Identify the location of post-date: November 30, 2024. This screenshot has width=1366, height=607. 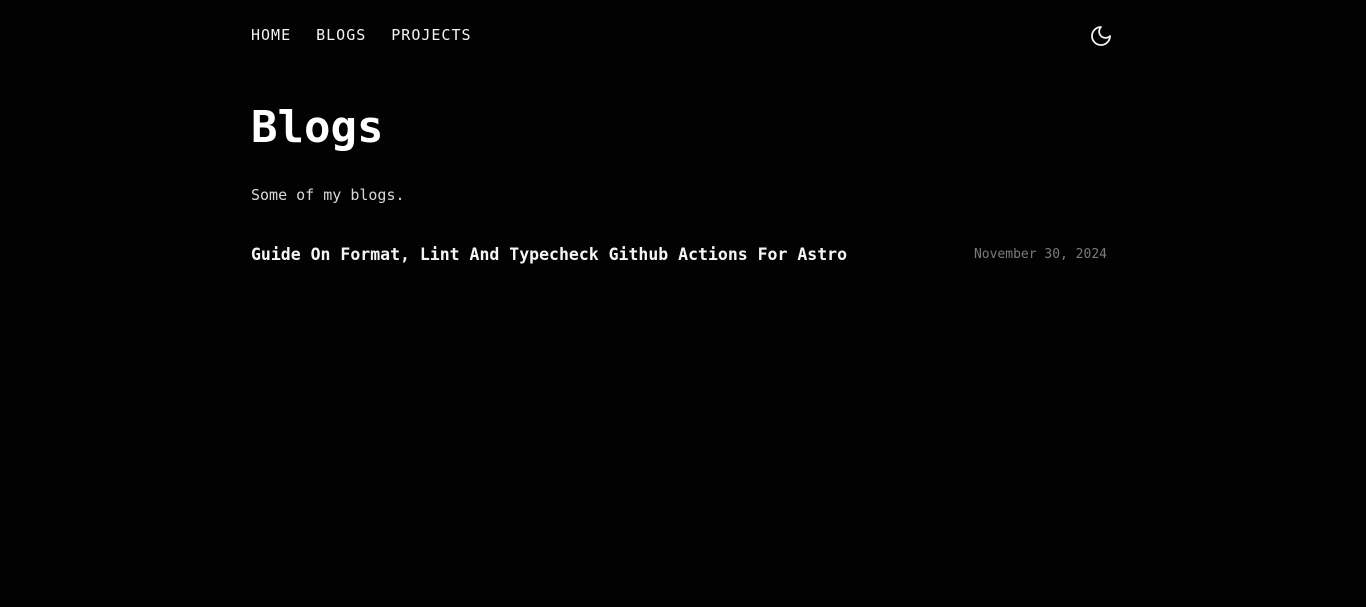
(1040, 254).